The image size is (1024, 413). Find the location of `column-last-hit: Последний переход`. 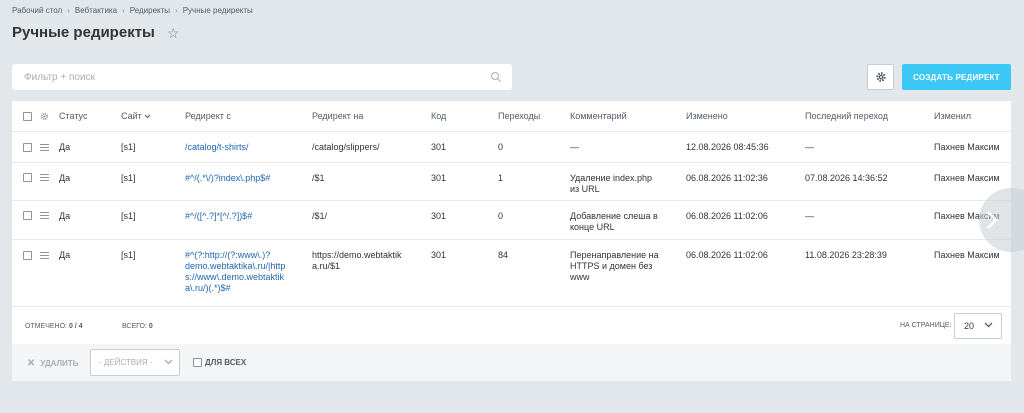

column-last-hit: Последний переход is located at coordinates (846, 116).